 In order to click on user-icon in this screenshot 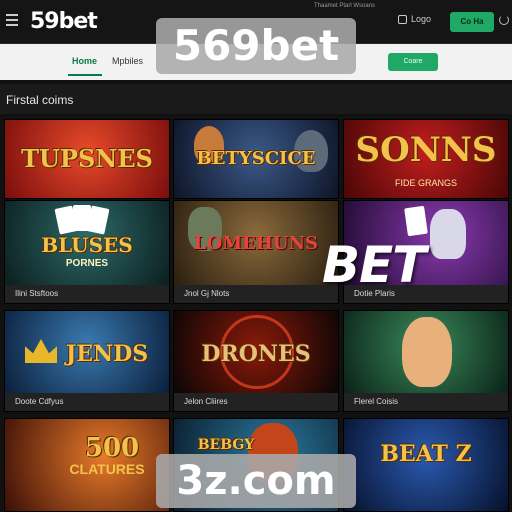, I will do `click(402, 19)`.